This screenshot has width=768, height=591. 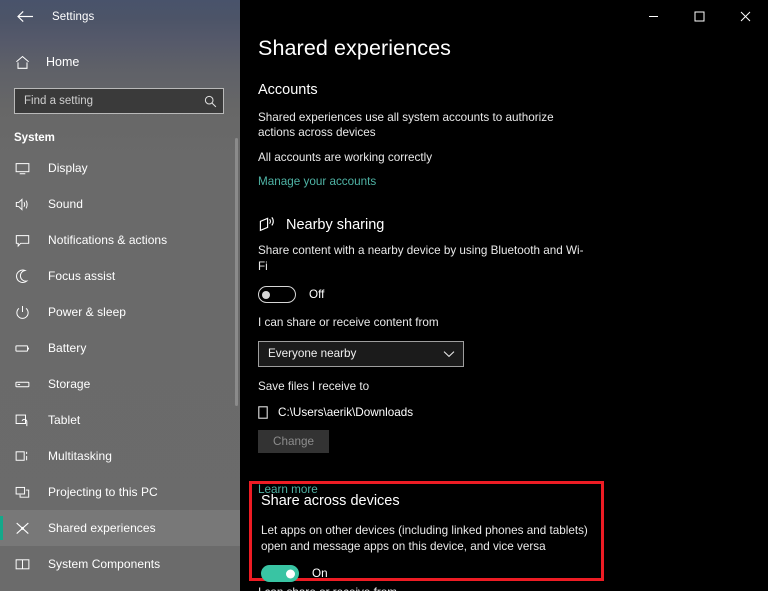 What do you see at coordinates (120, 168) in the screenshot?
I see `sidebar-item-display: Display` at bounding box center [120, 168].